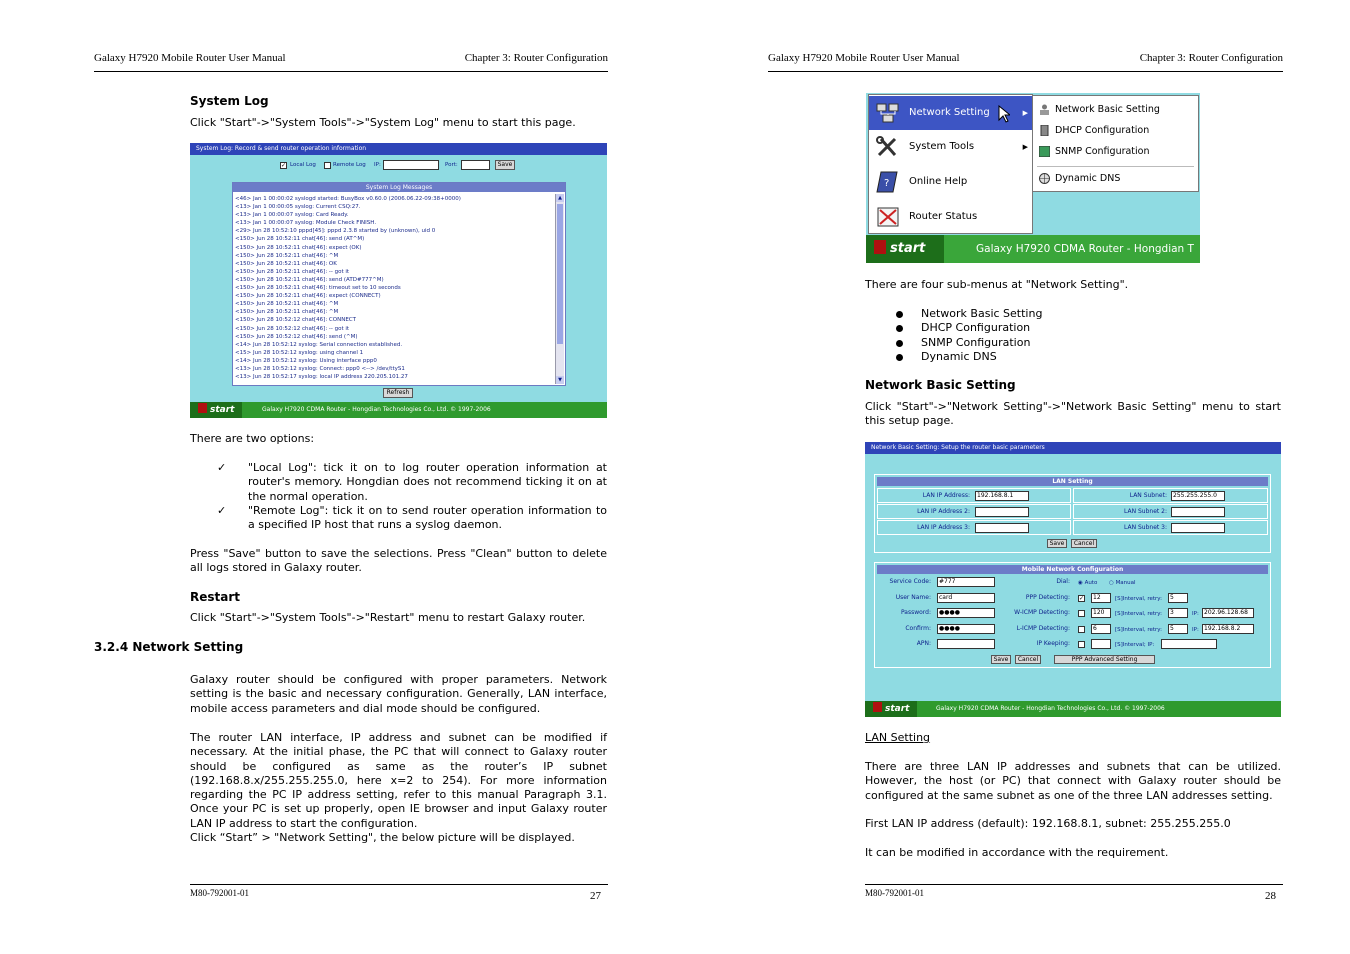 The height and width of the screenshot is (954, 1350). Describe the element at coordinates (950, 182) in the screenshot. I see `menu-item-online-help: ? Online Help` at that location.